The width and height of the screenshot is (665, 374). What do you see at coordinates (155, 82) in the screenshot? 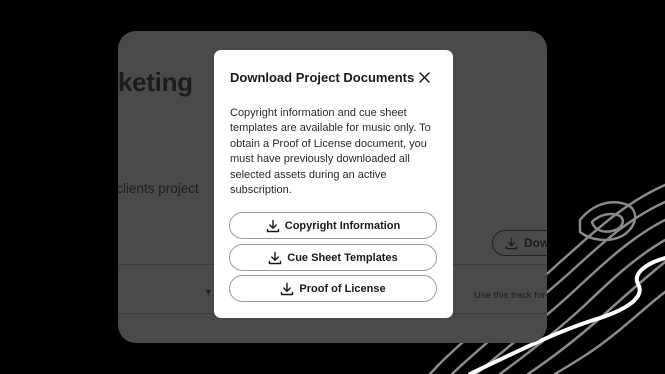
I see `project-title: arketing` at bounding box center [155, 82].